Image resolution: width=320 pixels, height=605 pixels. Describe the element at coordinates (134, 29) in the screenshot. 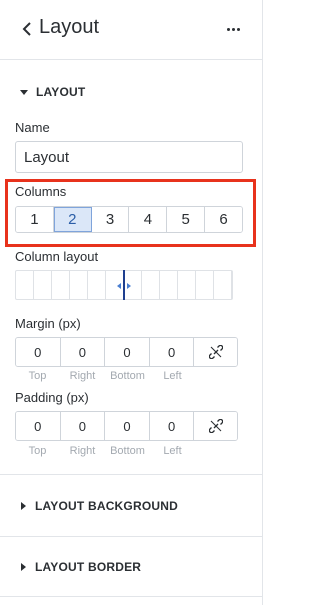

I see `panel-header: Layout` at that location.